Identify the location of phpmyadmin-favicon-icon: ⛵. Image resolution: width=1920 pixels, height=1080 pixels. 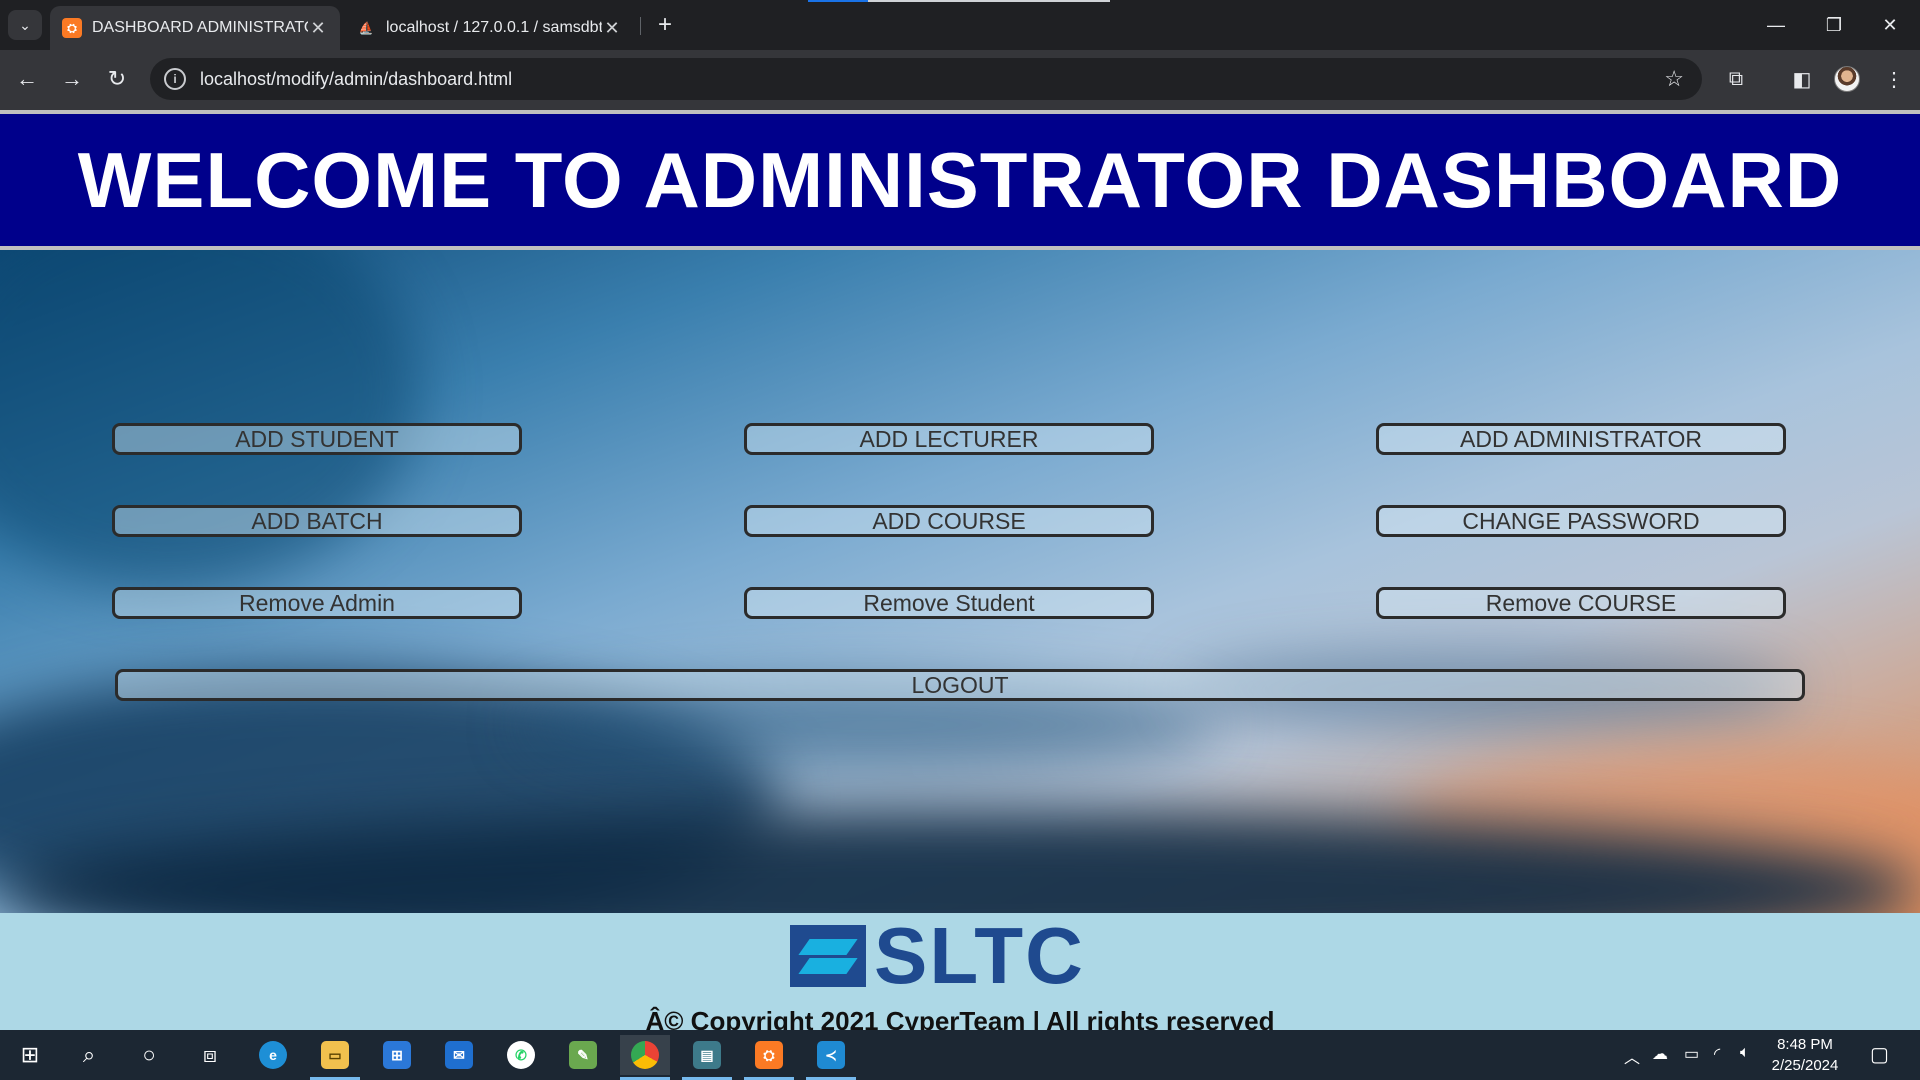
(366, 28).